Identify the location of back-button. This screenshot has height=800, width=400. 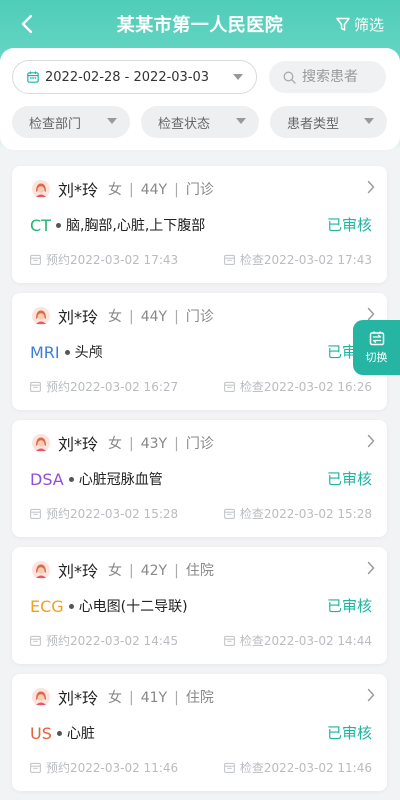
(27, 24).